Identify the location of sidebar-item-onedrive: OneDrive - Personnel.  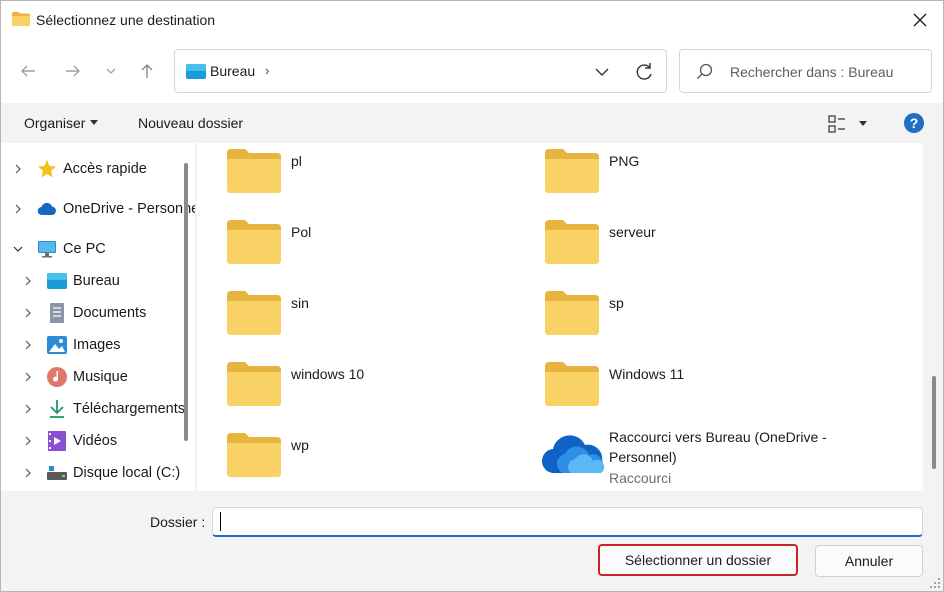
(103, 209).